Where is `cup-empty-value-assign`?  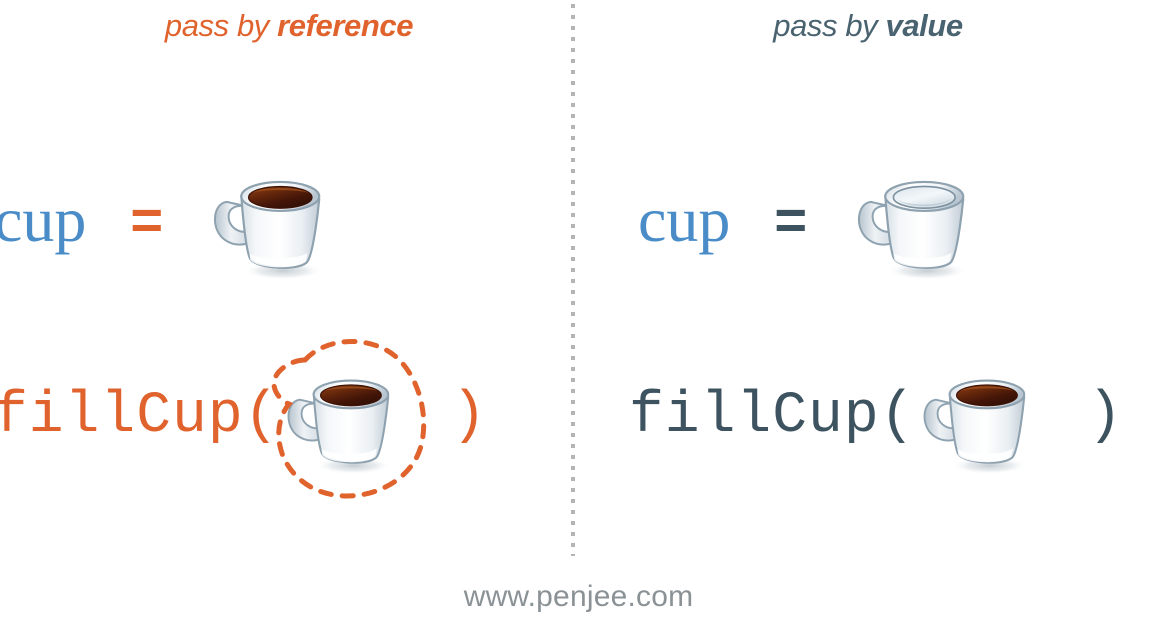
cup-empty-value-assign is located at coordinates (917, 220).